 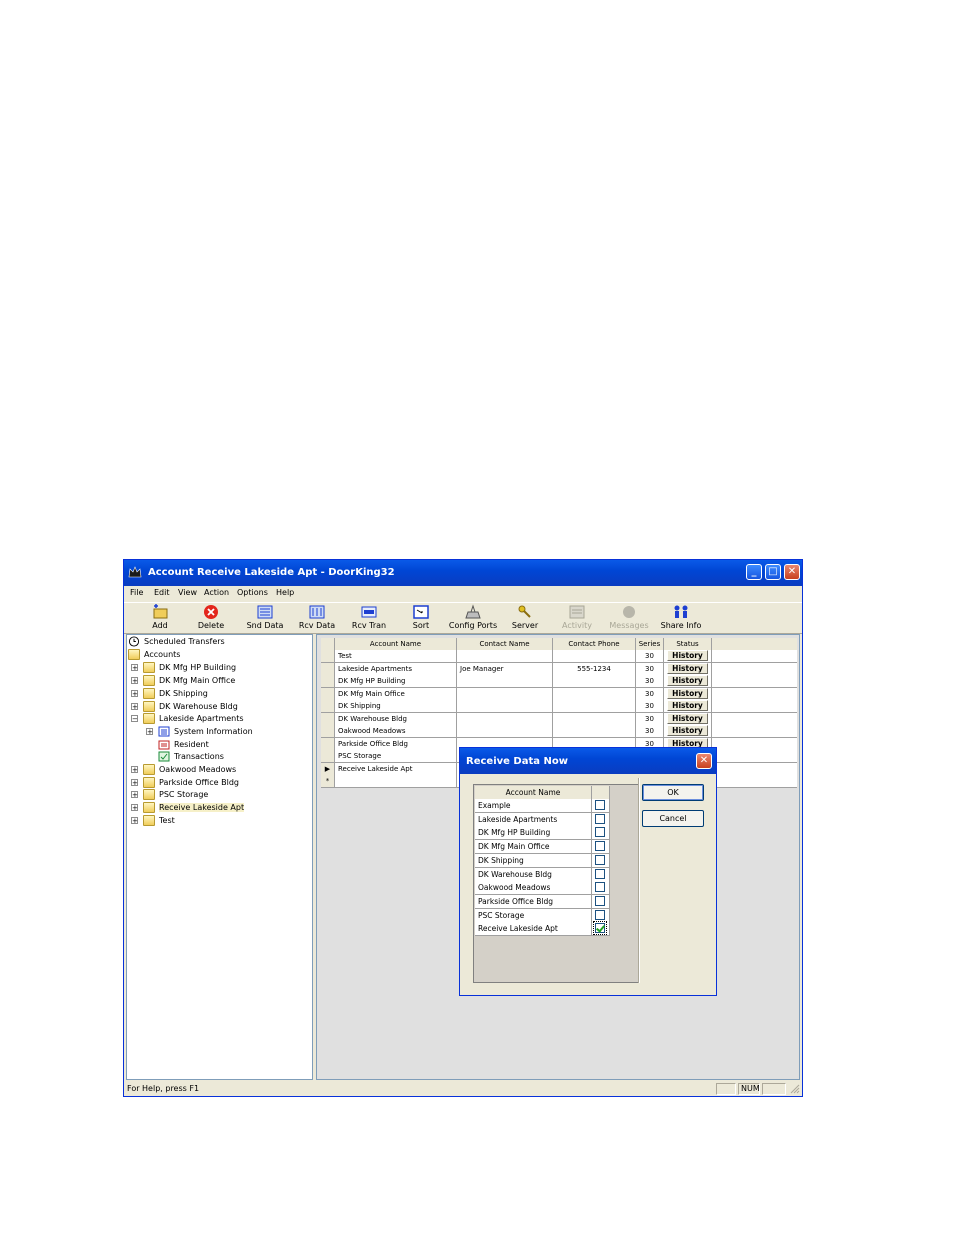 What do you see at coordinates (594, 668) in the screenshot?
I see `cell-contact-phone: 555-1234` at bounding box center [594, 668].